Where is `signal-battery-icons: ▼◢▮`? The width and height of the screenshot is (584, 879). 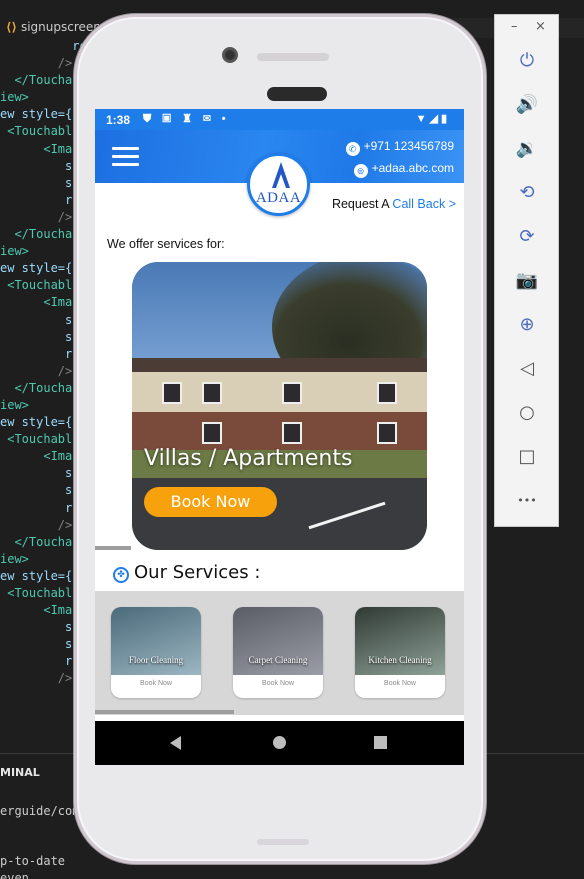
signal-battery-icons: ▼◢▮ is located at coordinates (432, 119).